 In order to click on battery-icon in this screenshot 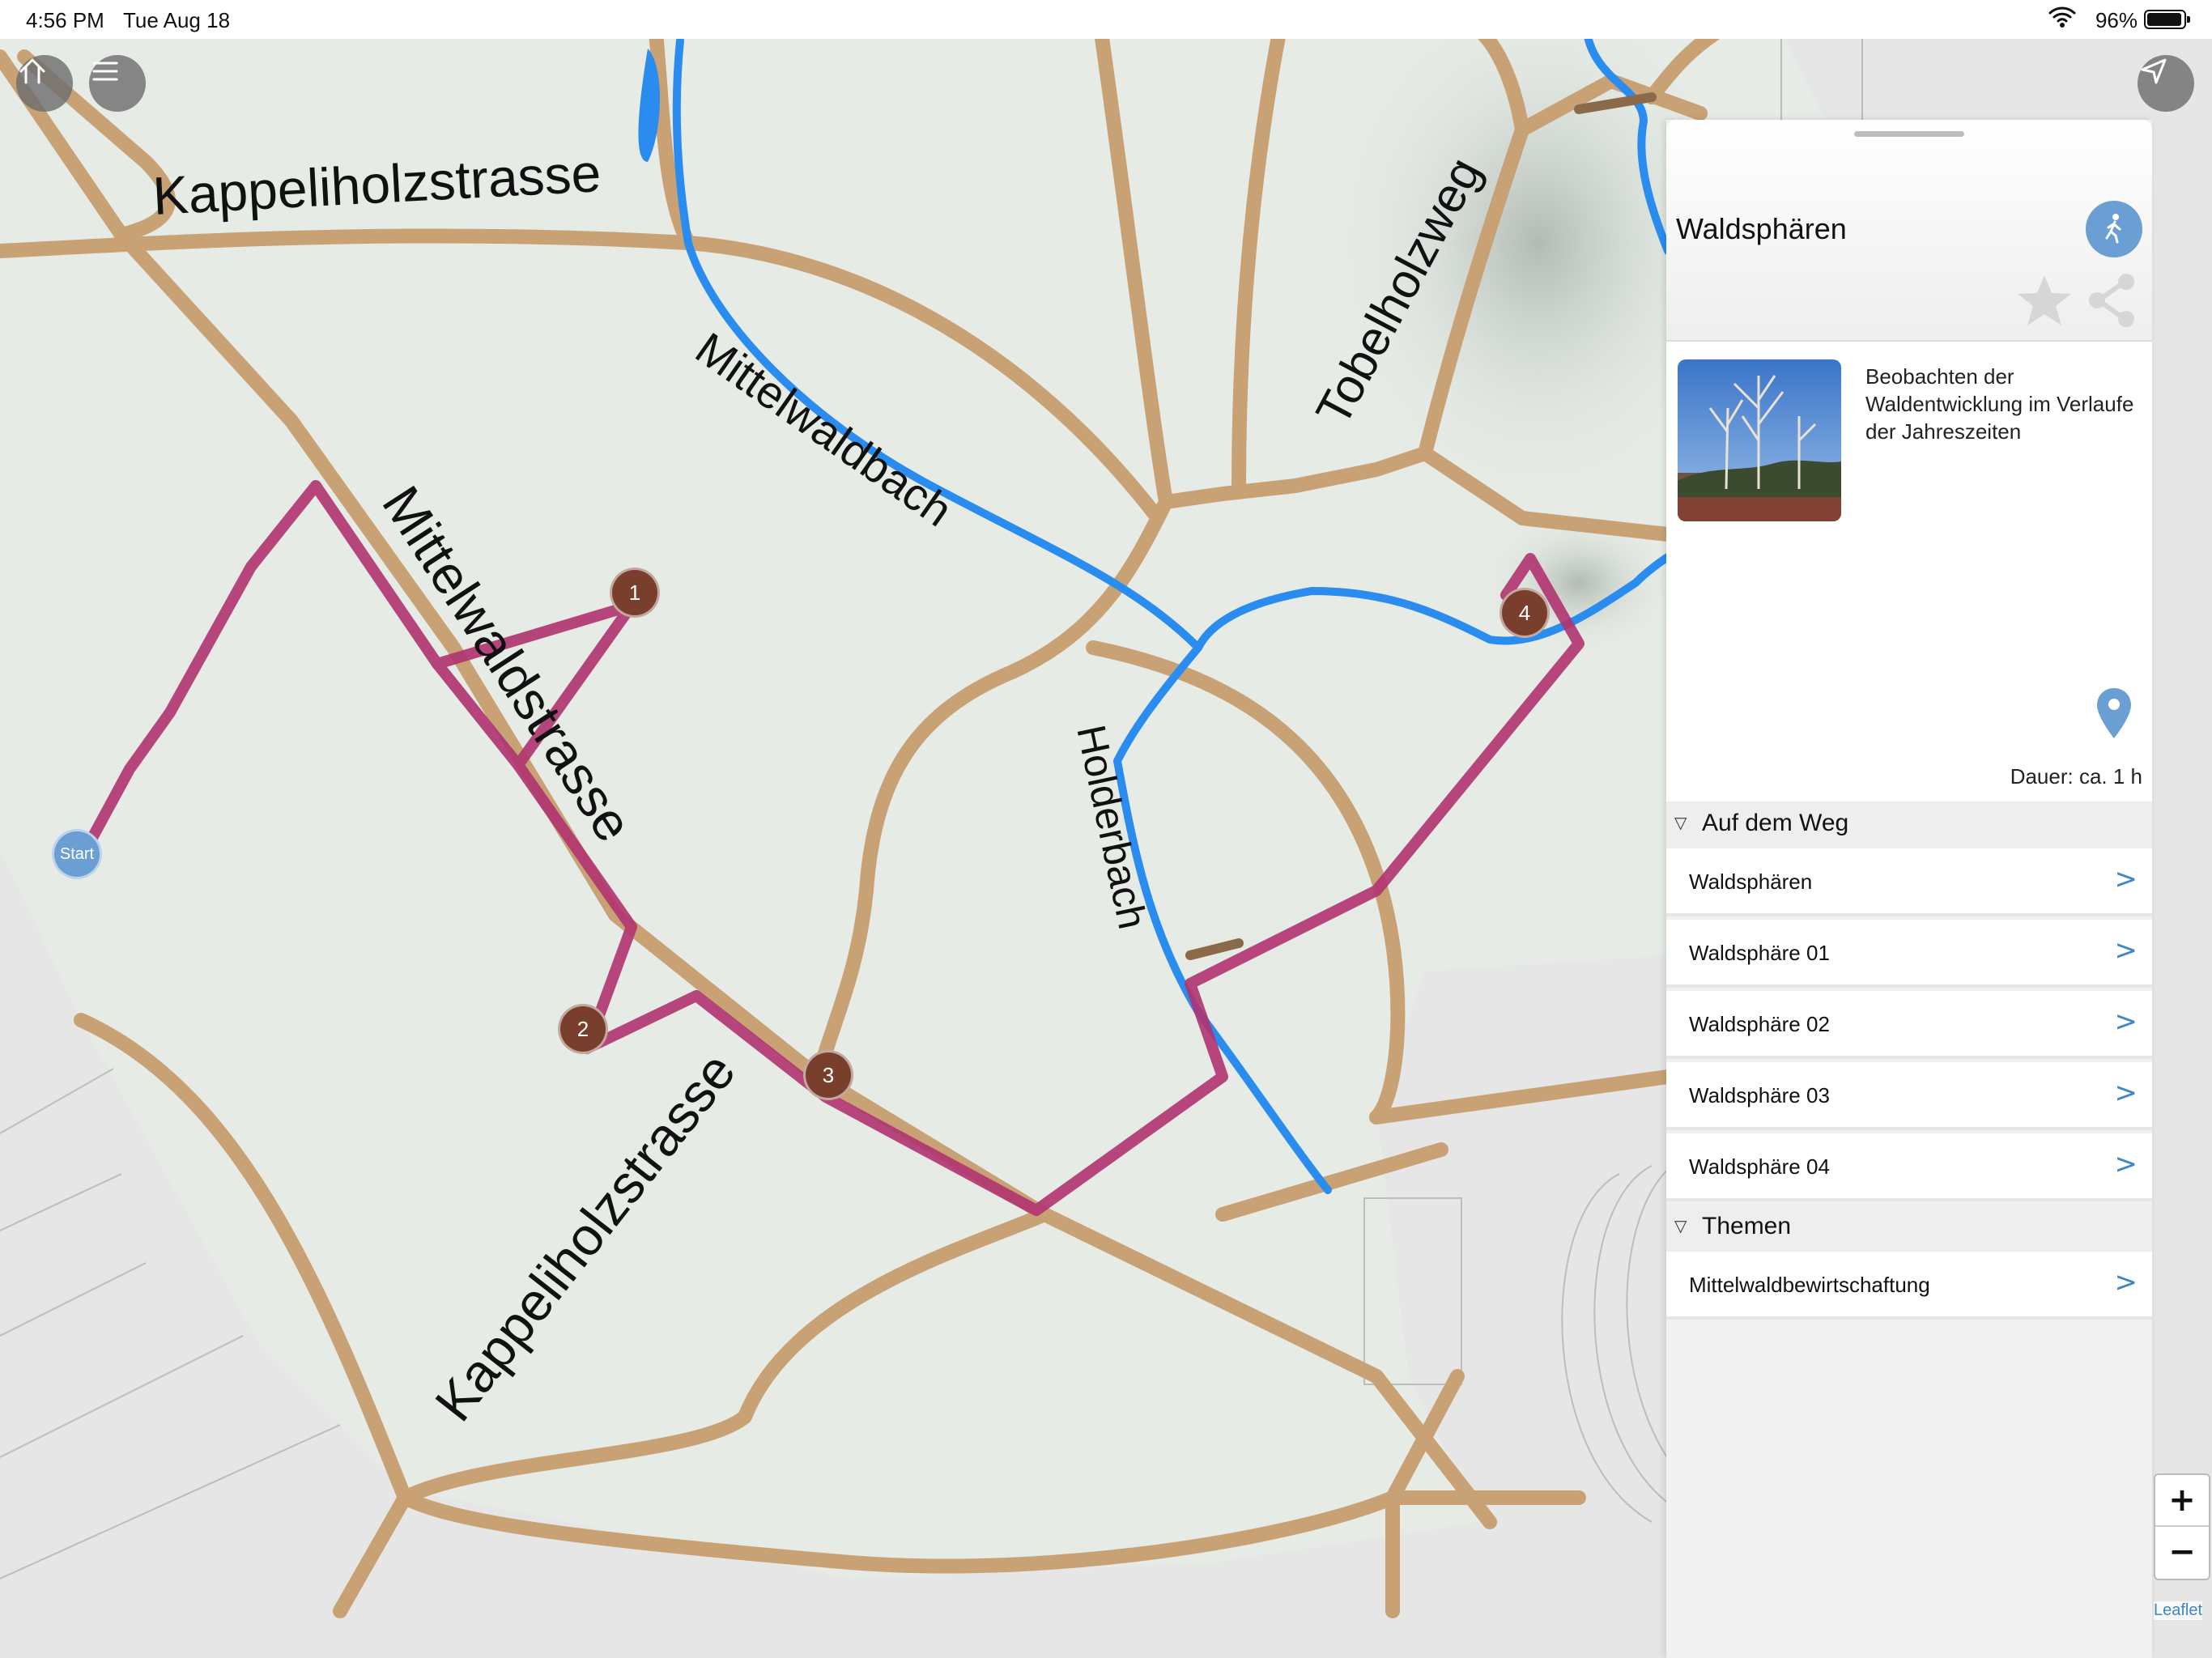, I will do `click(2167, 19)`.